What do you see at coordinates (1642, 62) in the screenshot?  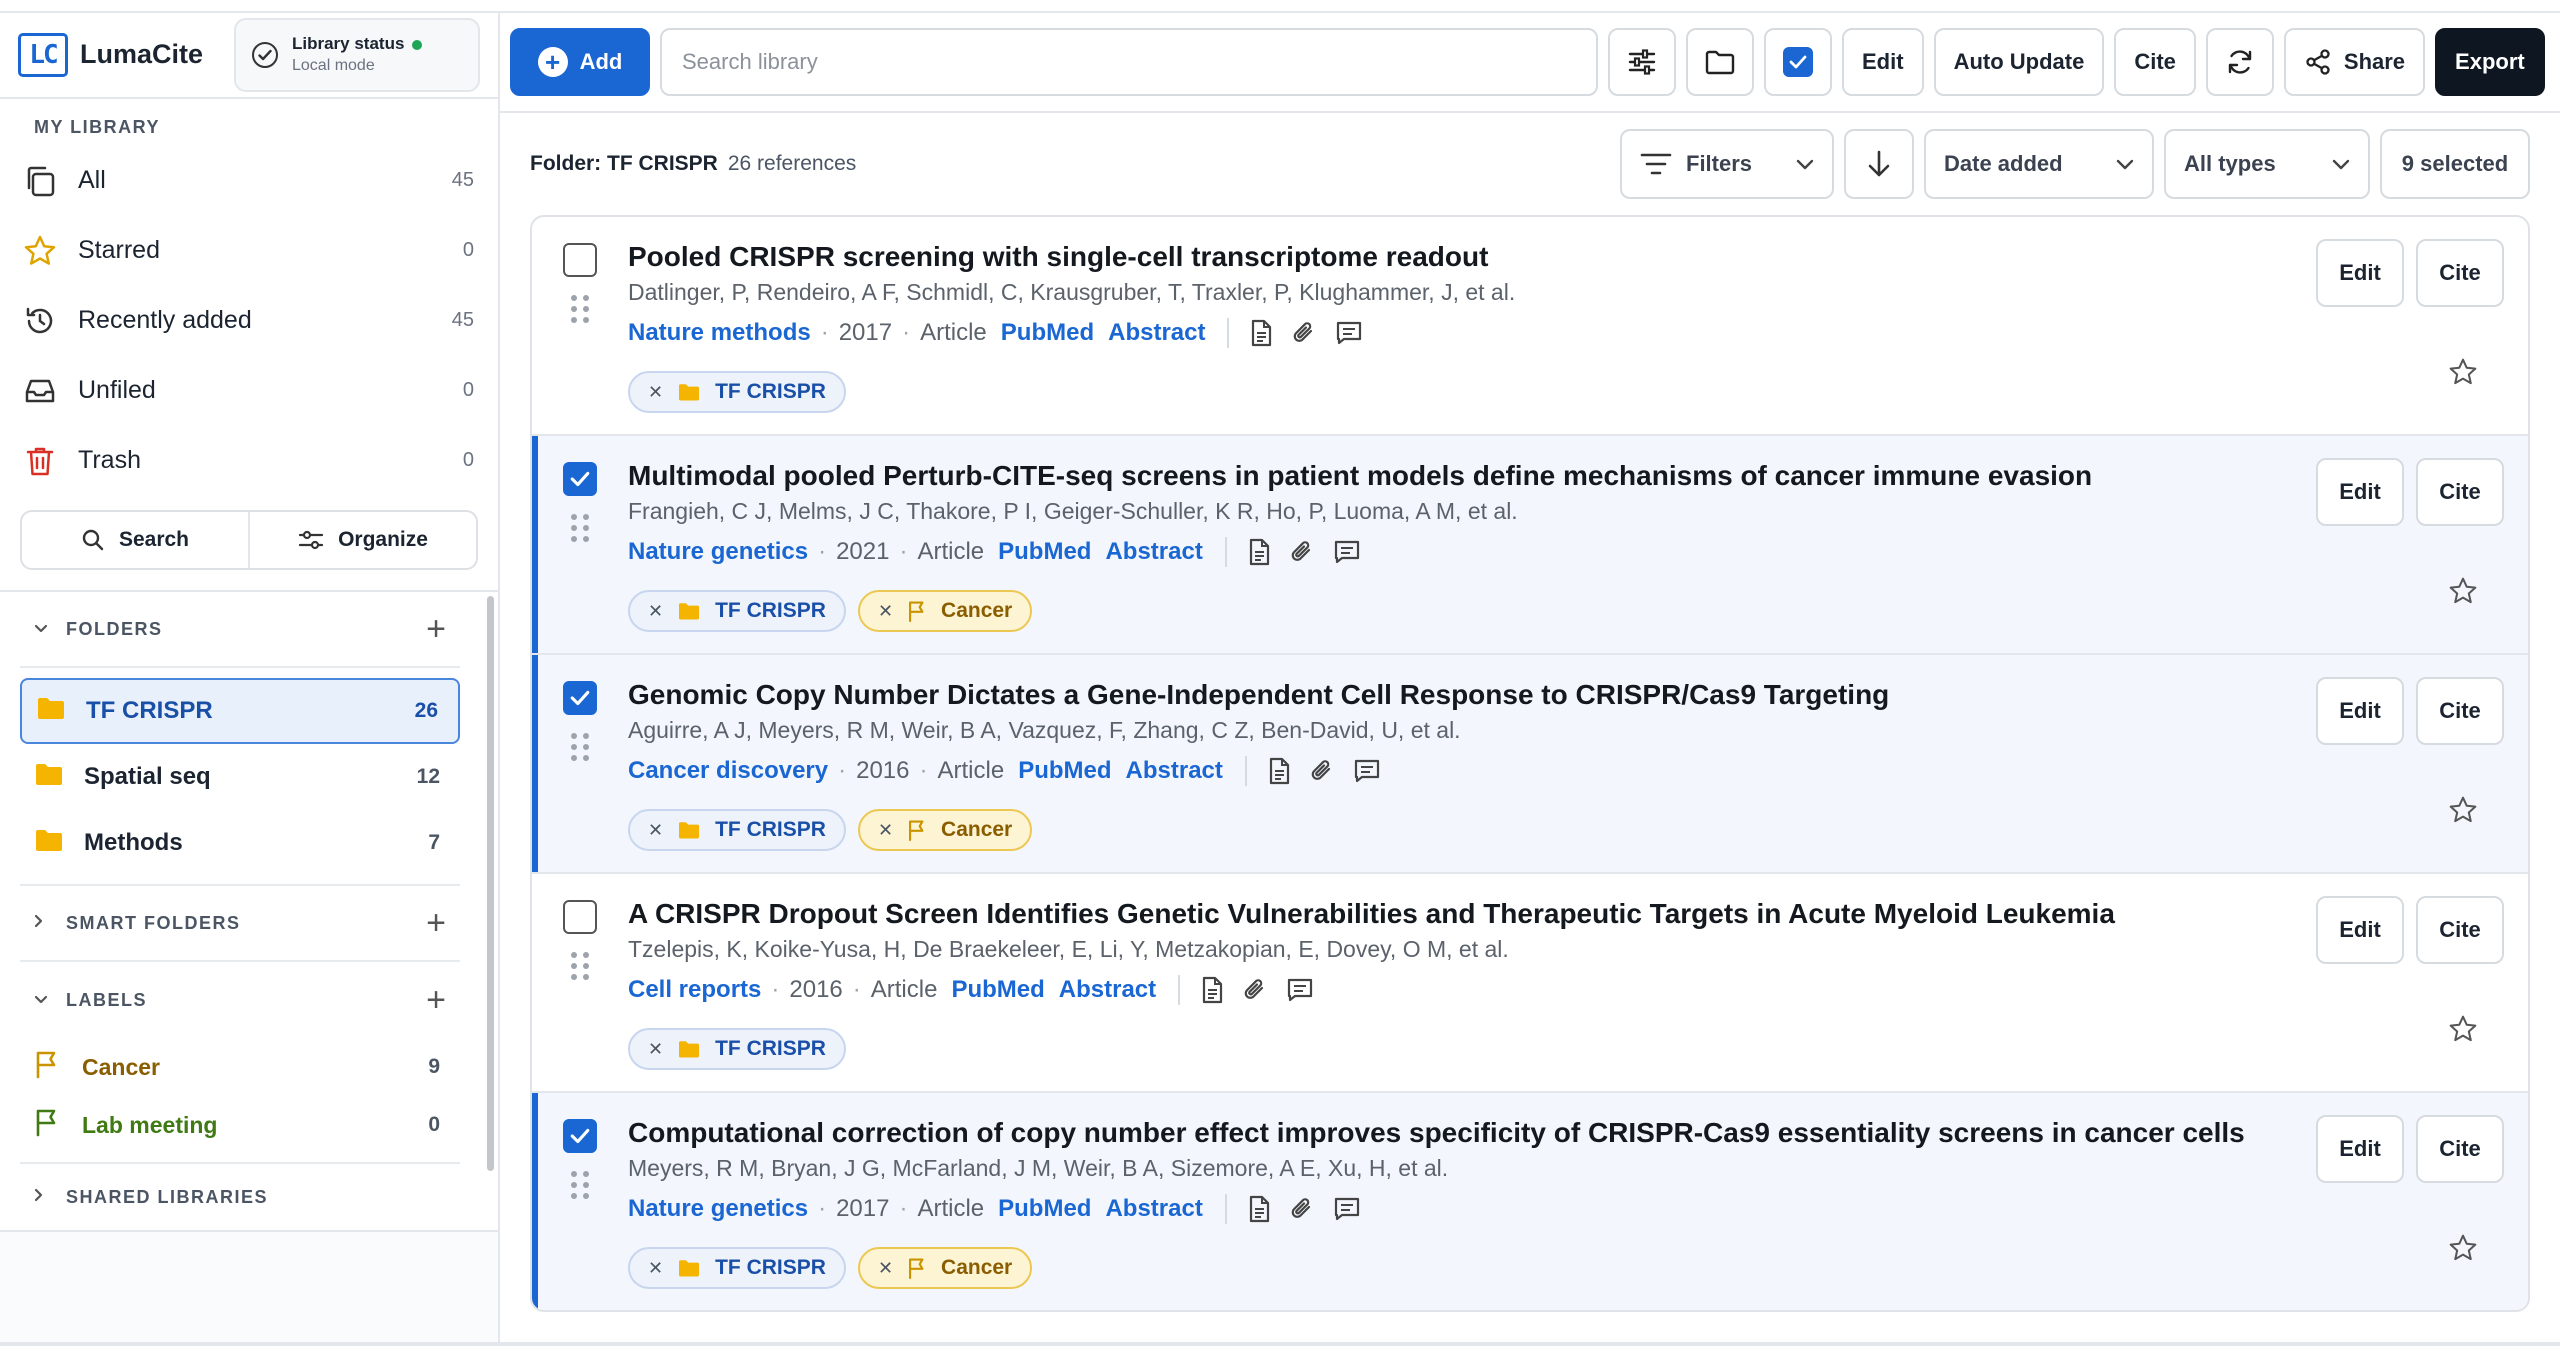 I see `filter-settings-button` at bounding box center [1642, 62].